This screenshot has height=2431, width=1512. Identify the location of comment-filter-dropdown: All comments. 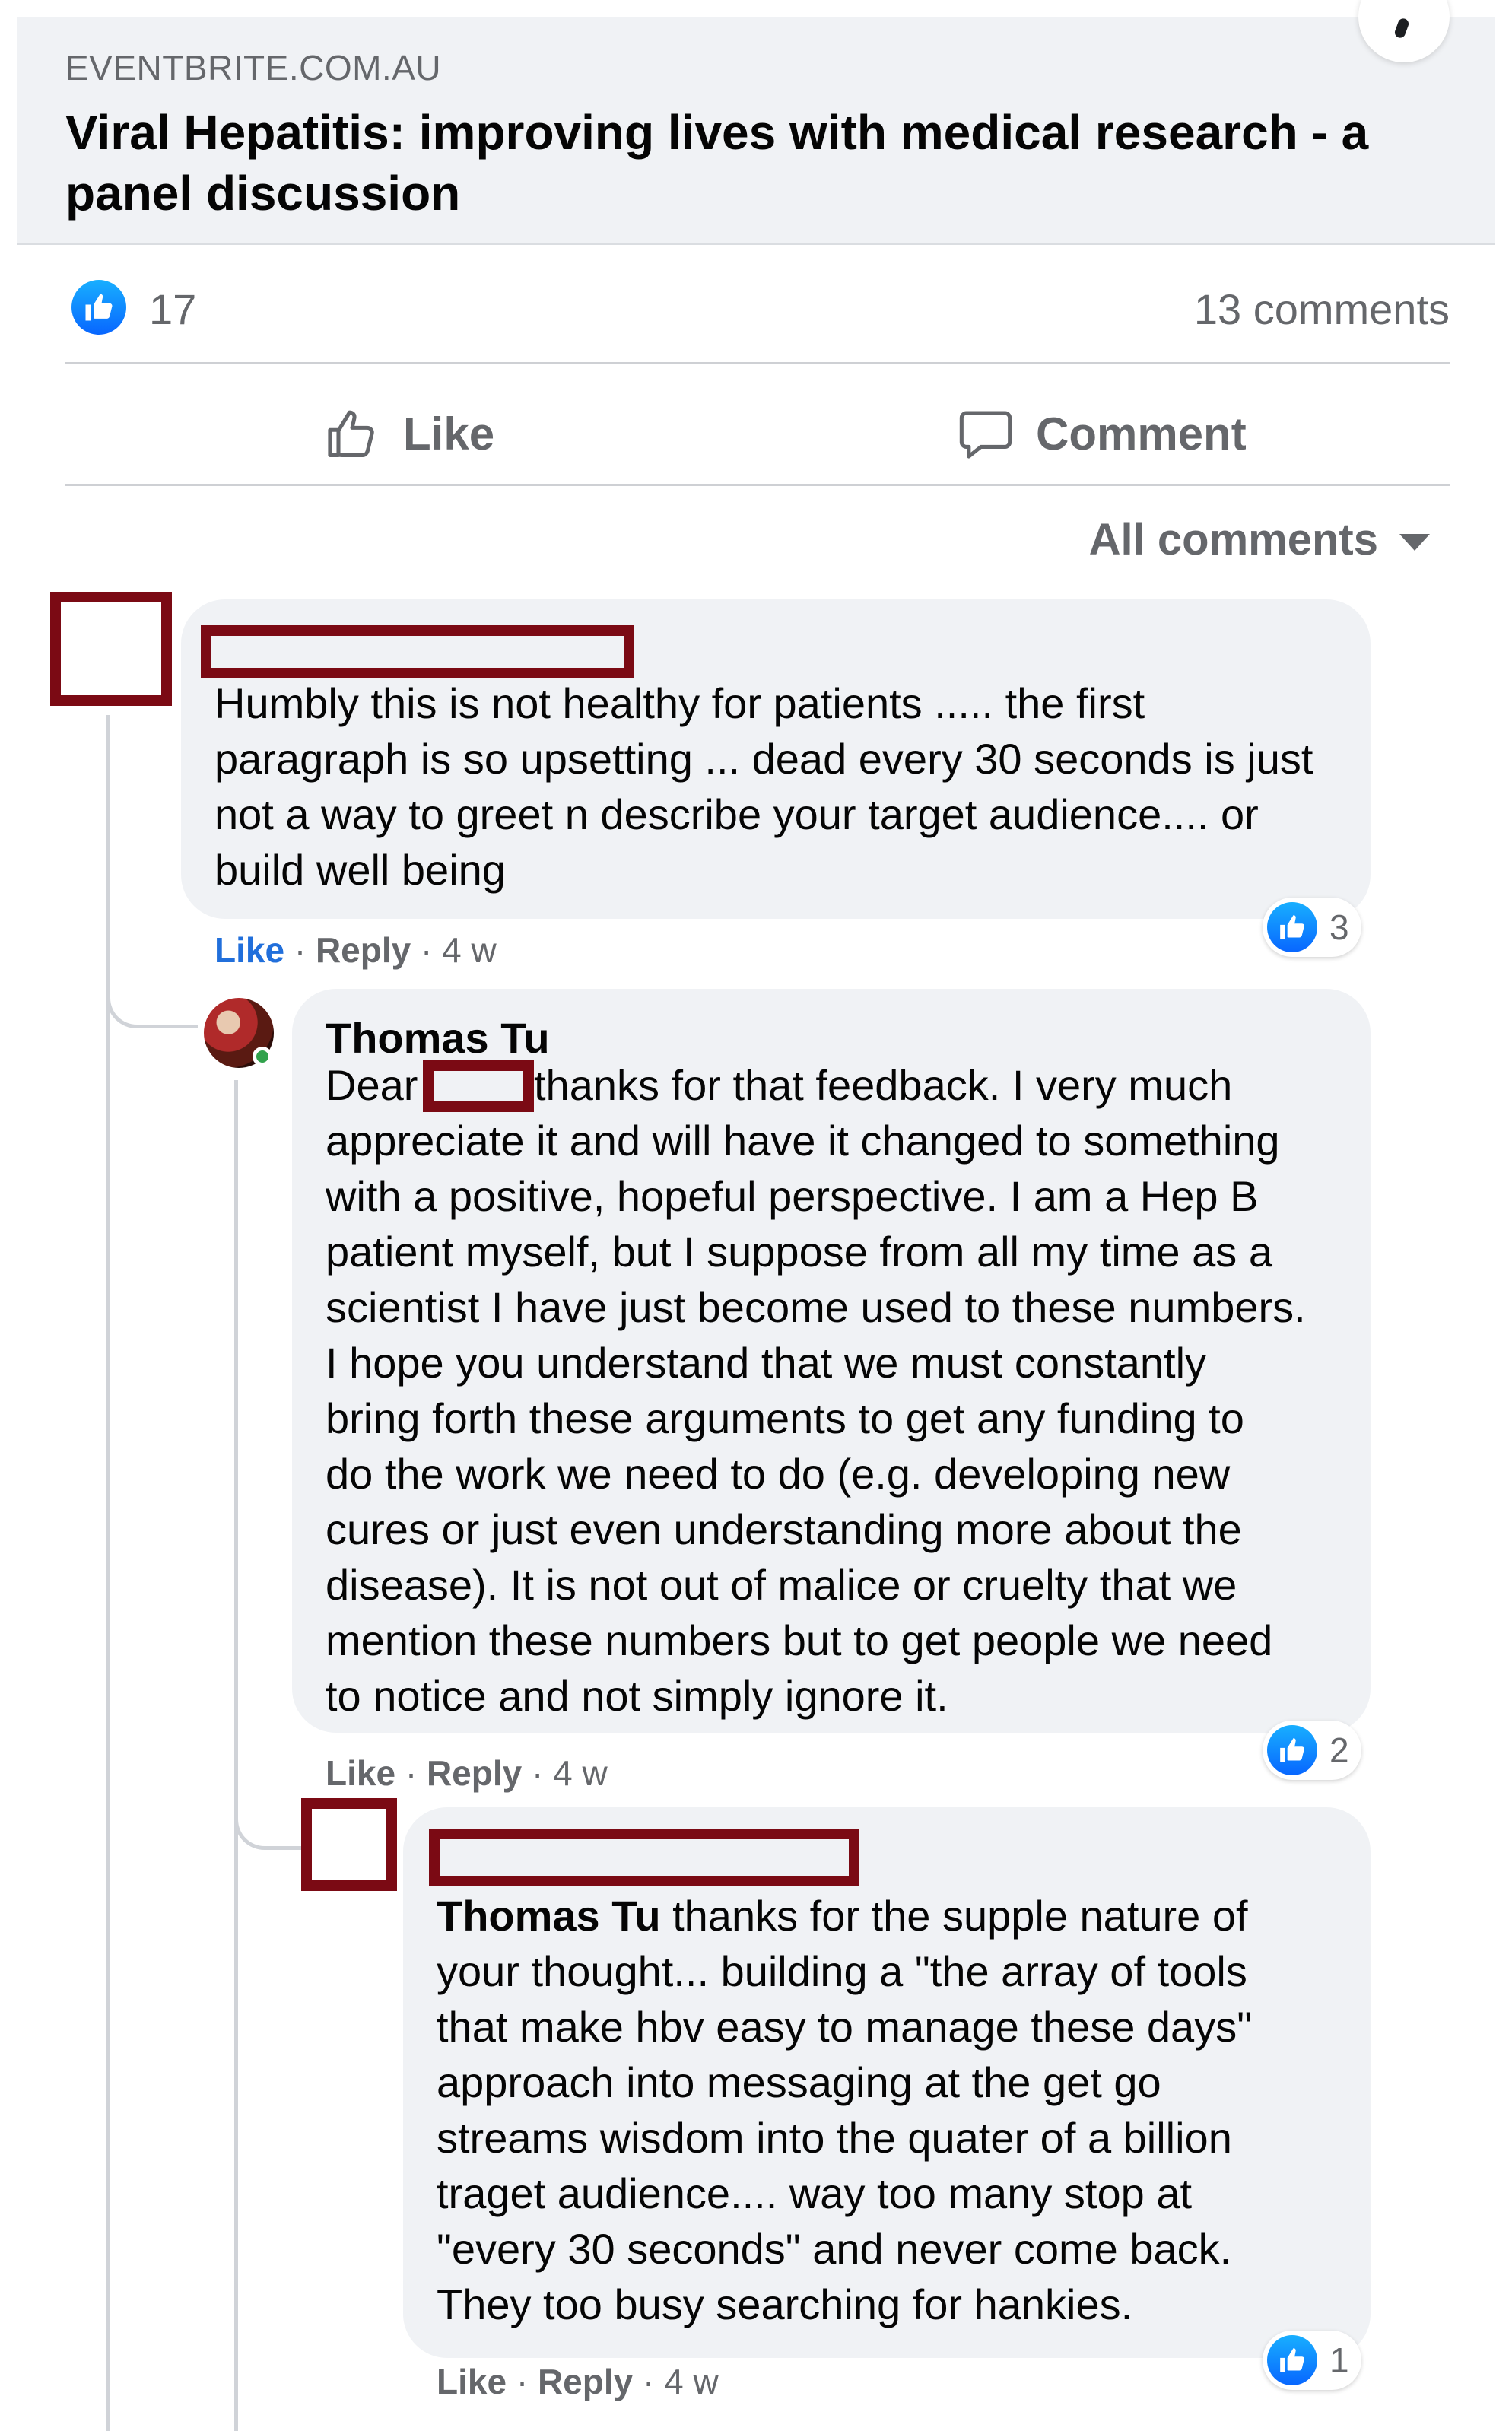
(1259, 539).